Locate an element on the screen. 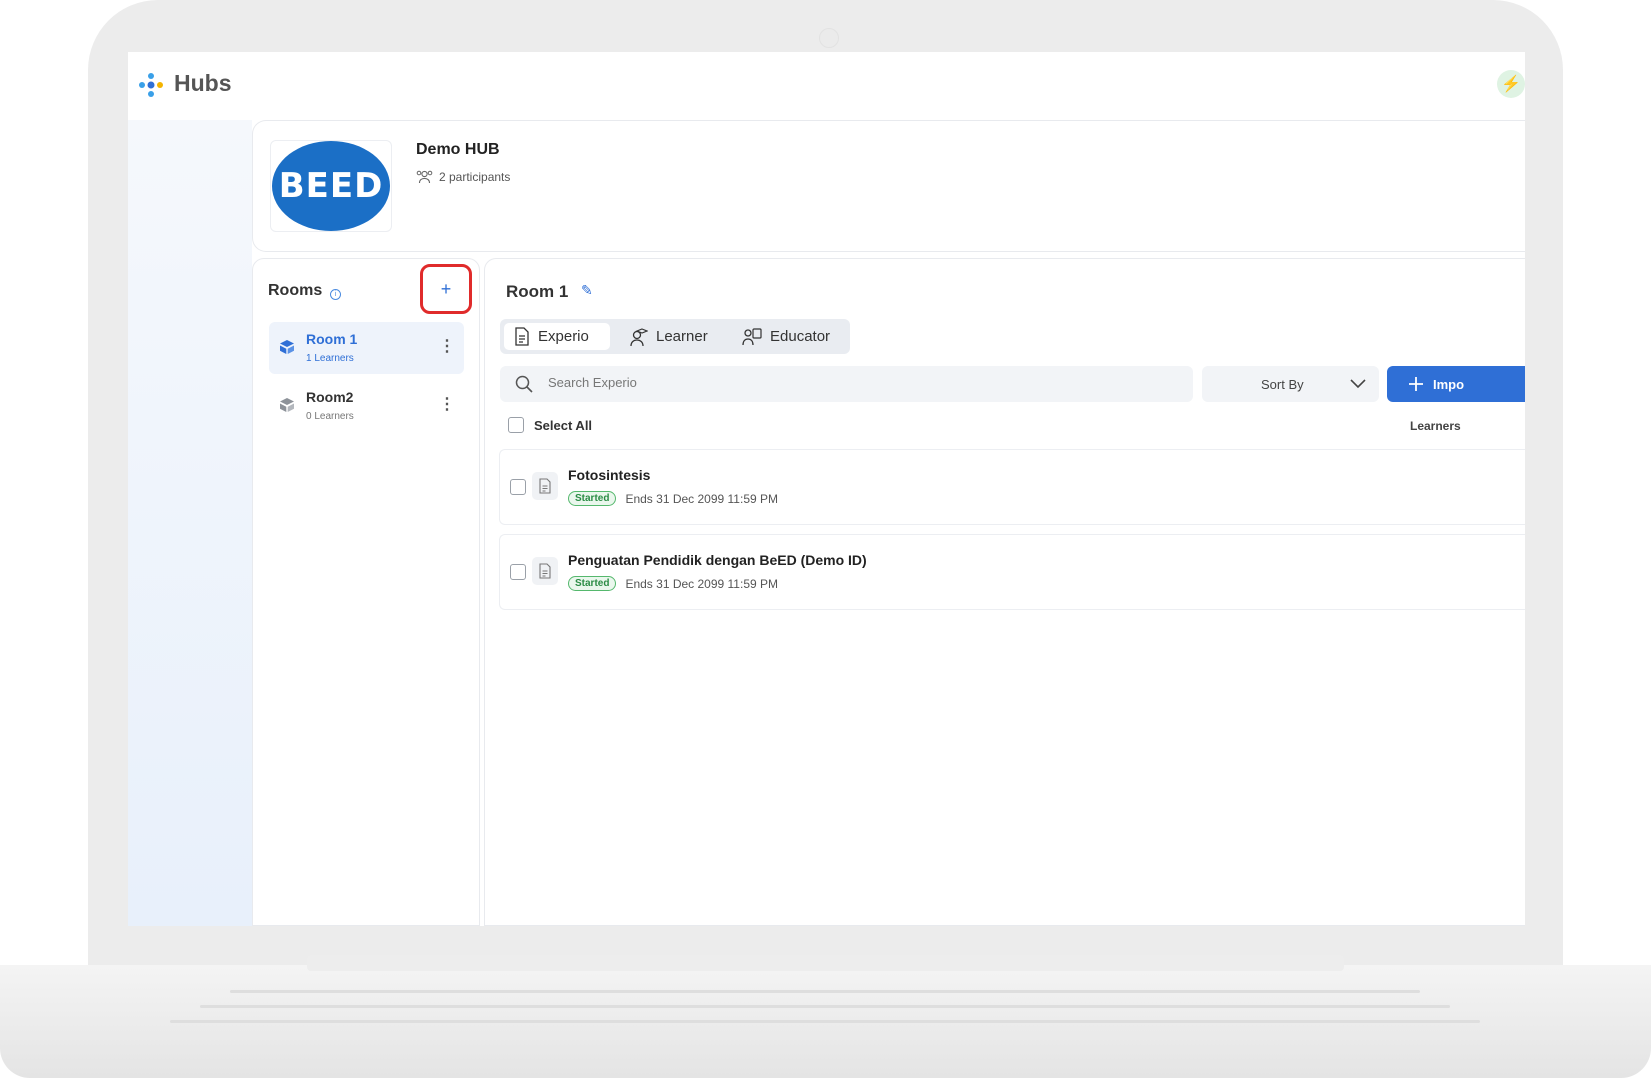  participants-icon is located at coordinates (424, 177).